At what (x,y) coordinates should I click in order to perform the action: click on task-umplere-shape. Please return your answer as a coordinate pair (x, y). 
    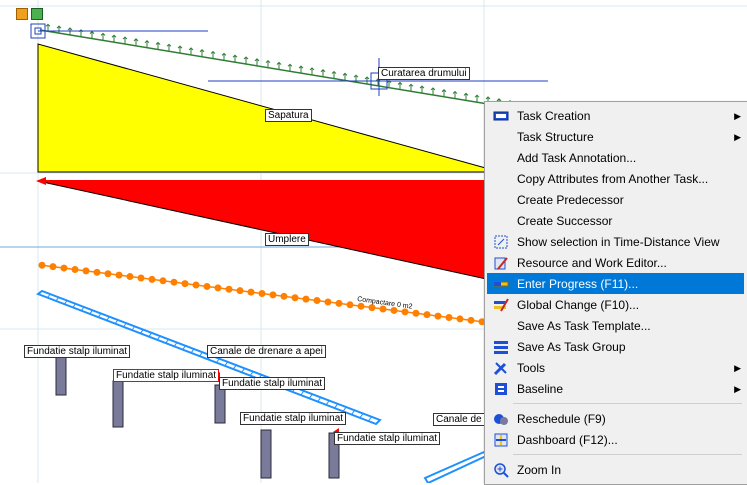
    Looking at the image, I should click on (269, 231).